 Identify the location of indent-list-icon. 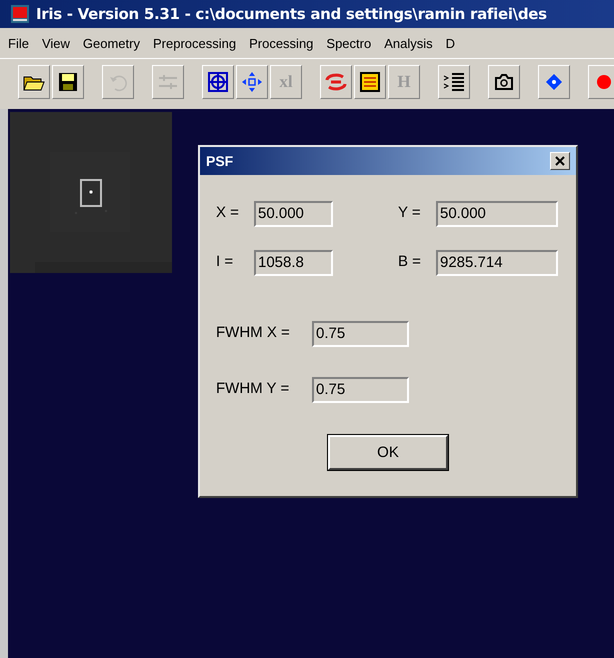
(454, 82).